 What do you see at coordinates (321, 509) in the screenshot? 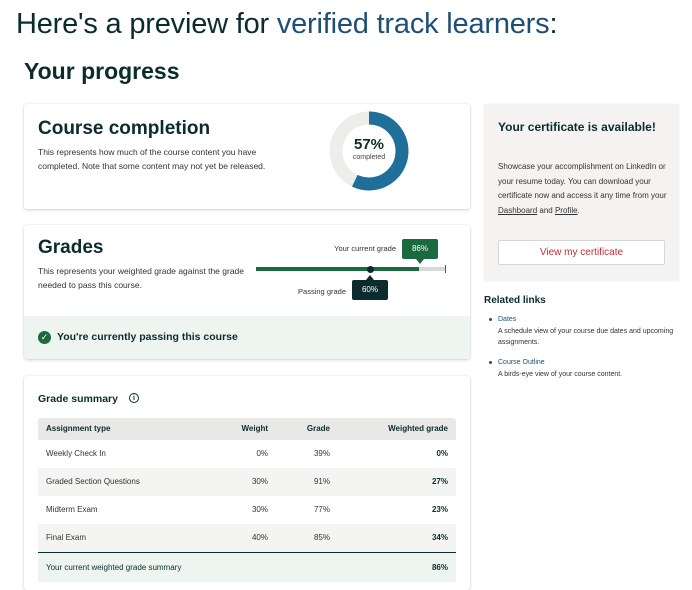
I see `cell-grade: 77%` at bounding box center [321, 509].